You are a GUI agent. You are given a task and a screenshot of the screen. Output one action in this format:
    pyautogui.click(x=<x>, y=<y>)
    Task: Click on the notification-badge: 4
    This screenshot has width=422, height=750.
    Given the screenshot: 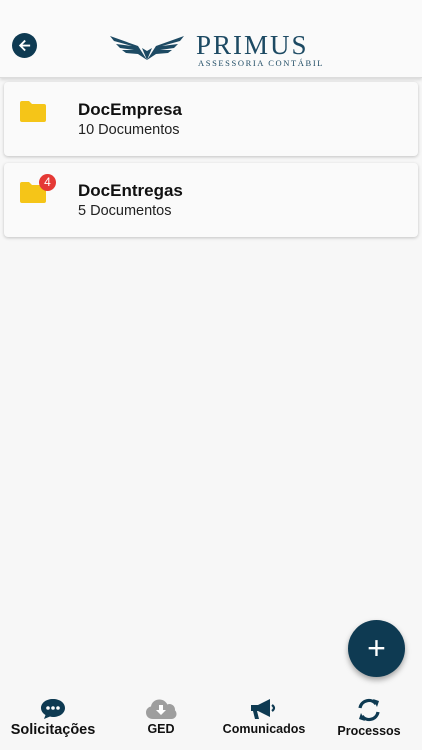 What is the action you would take?
    pyautogui.click(x=47, y=182)
    